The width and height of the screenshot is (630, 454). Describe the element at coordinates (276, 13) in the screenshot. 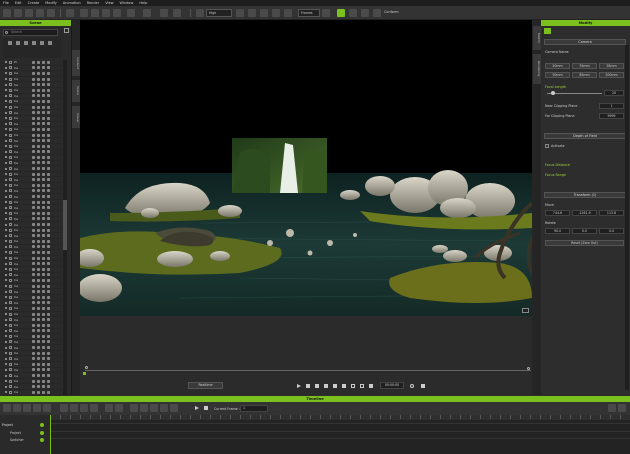

I see `wireframe-icon` at that location.